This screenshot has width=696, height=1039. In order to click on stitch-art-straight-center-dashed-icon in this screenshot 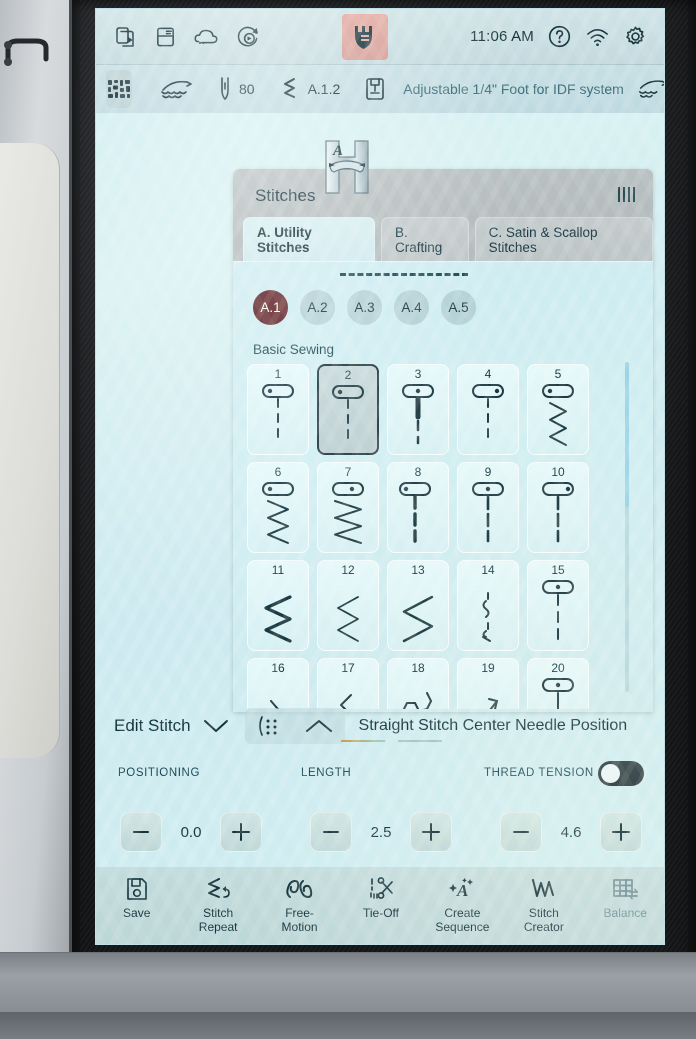, I will do `click(488, 515)`.